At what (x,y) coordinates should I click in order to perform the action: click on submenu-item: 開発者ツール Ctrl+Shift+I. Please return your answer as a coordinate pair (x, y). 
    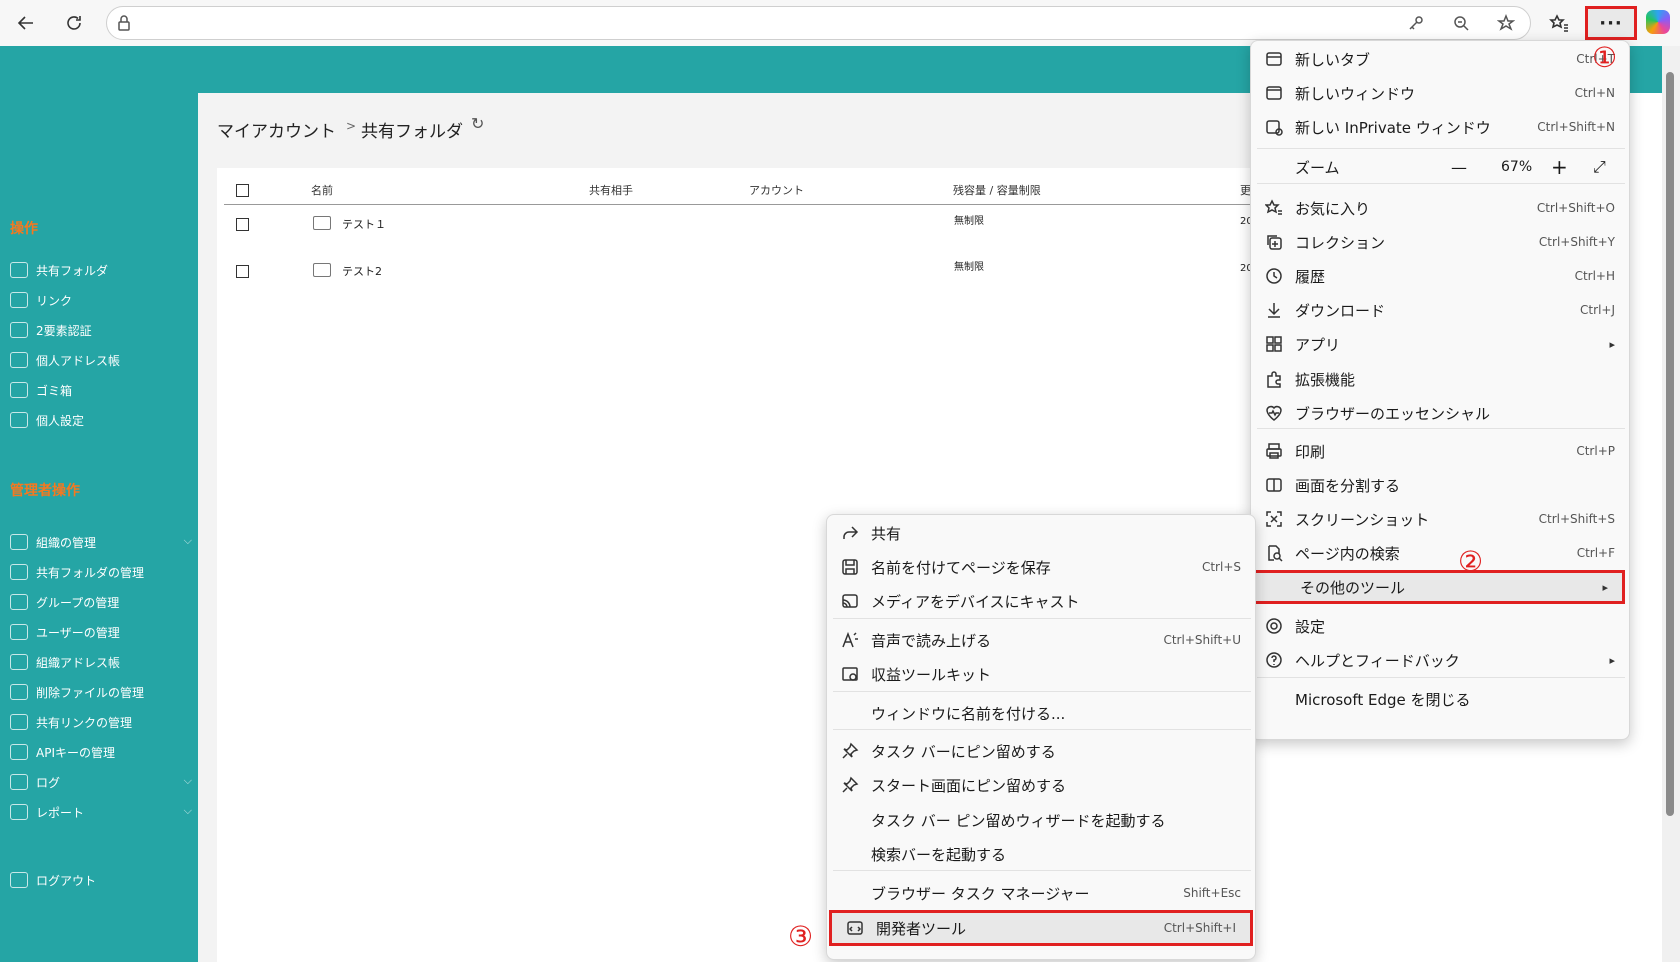
    Looking at the image, I should click on (1041, 928).